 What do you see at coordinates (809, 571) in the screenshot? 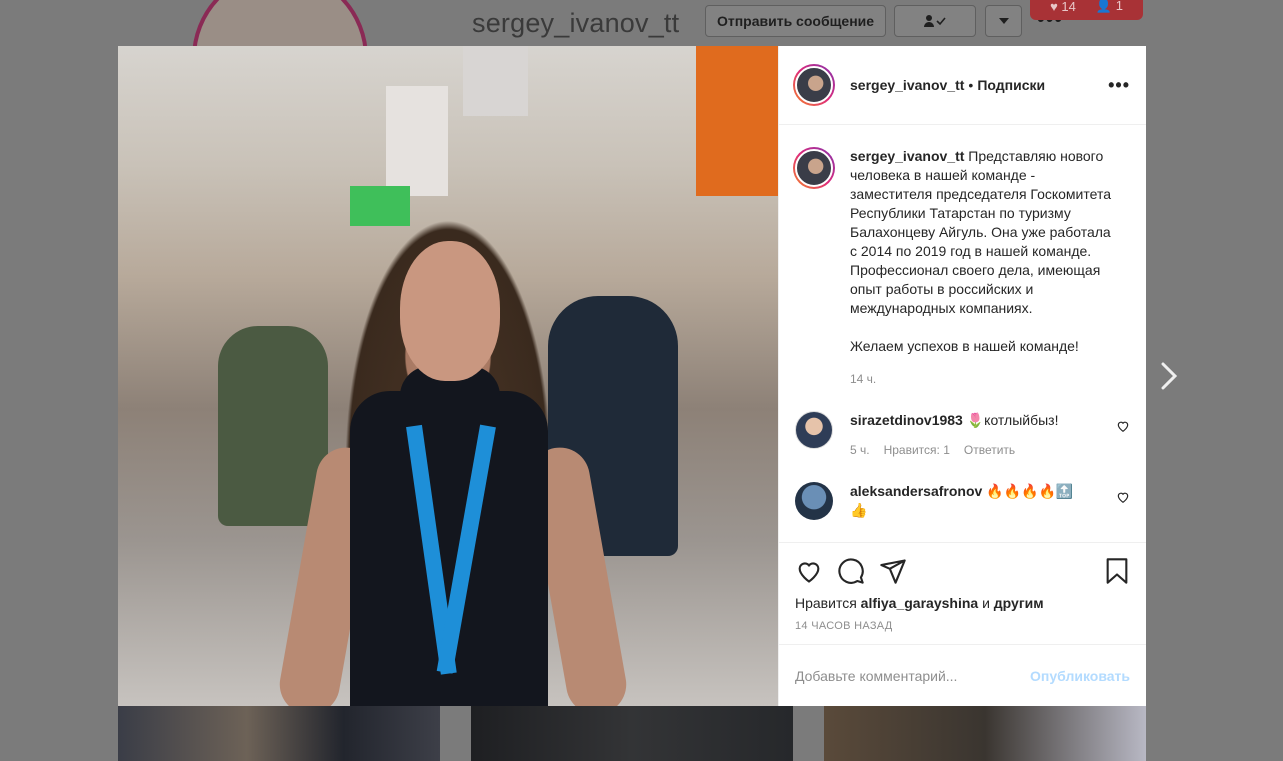
I see `like-heart-icon` at bounding box center [809, 571].